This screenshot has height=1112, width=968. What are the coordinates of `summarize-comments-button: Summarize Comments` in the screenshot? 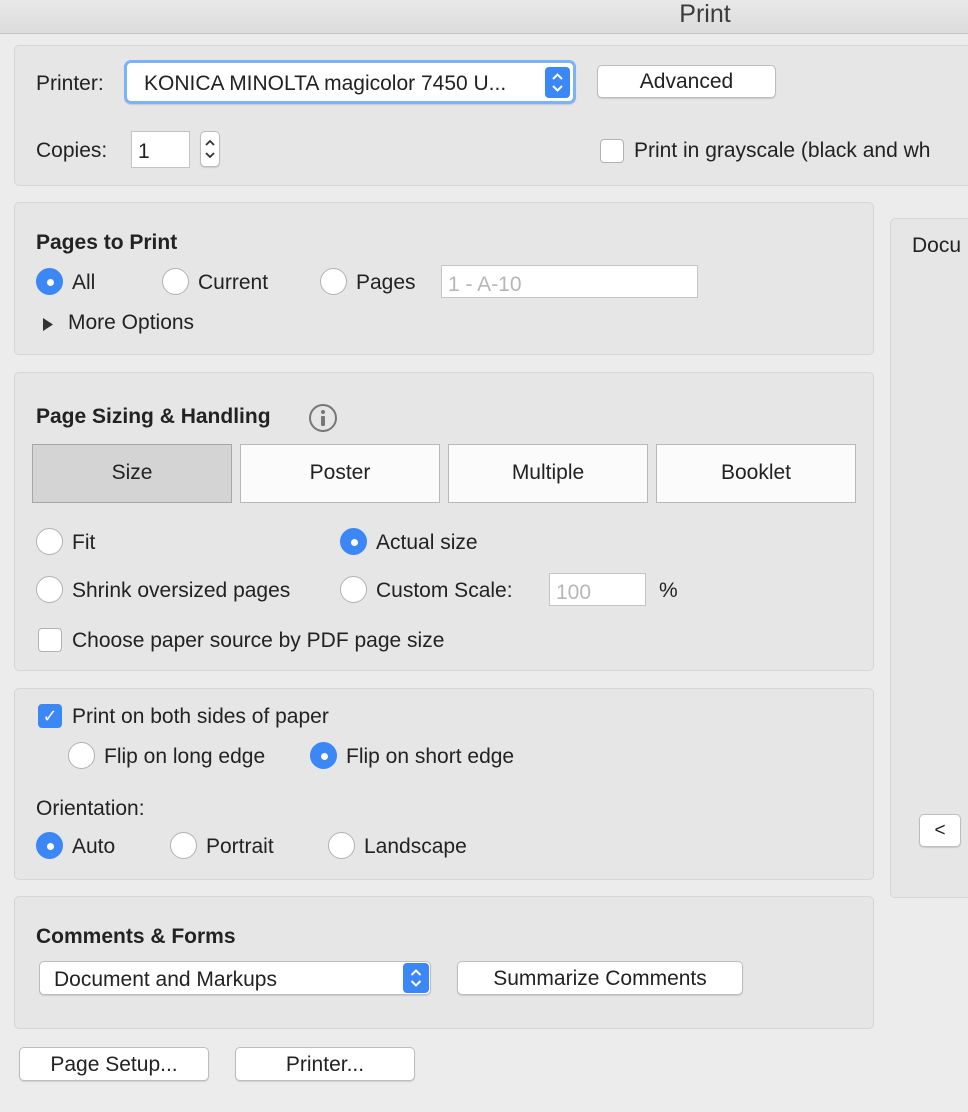 It's located at (600, 978).